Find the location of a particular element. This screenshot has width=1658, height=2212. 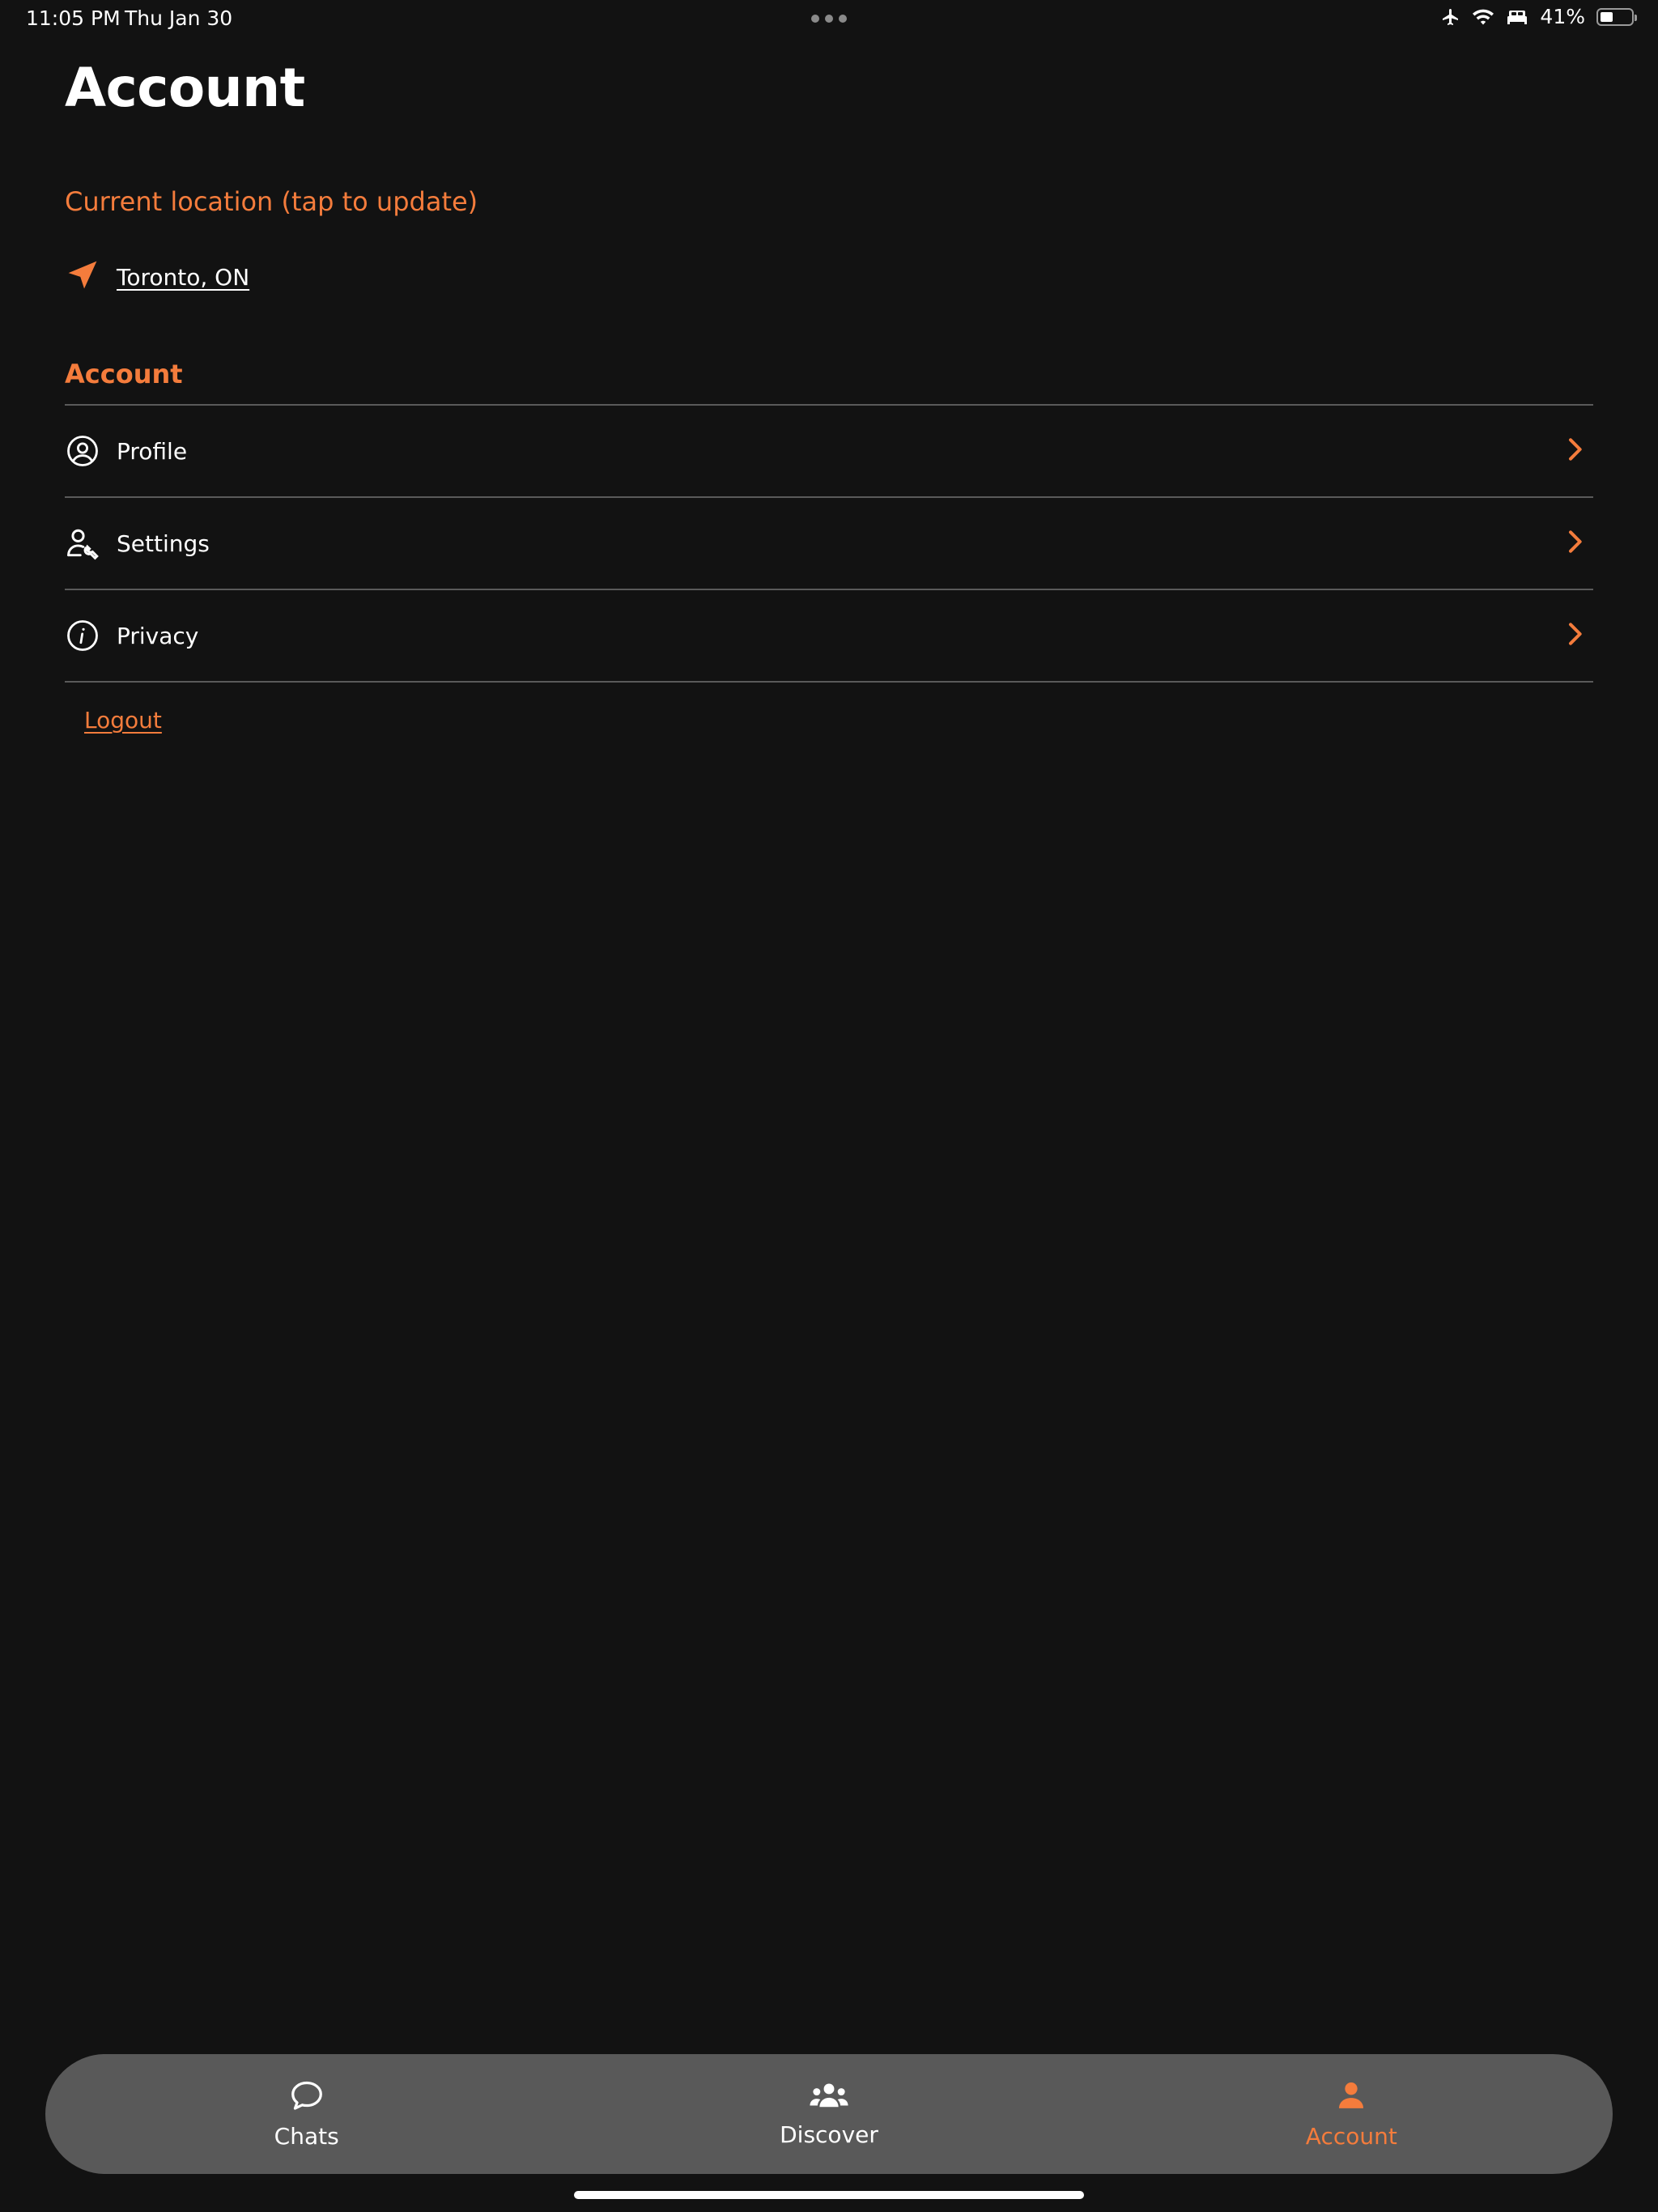

tab-bar: Chats Discover Account is located at coordinates (829, 2114).